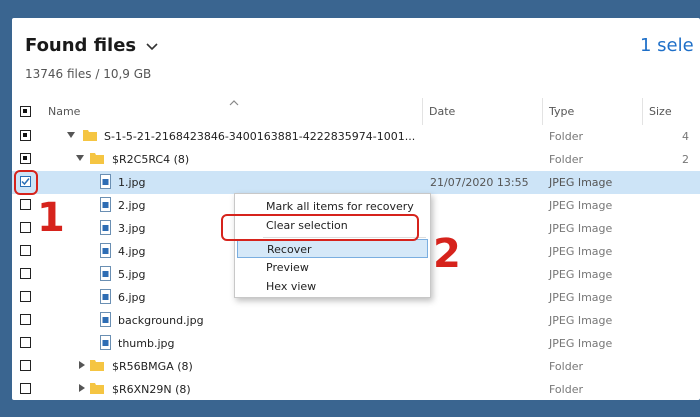 The width and height of the screenshot is (700, 417). What do you see at coordinates (64, 111) in the screenshot?
I see `column-name: Name` at bounding box center [64, 111].